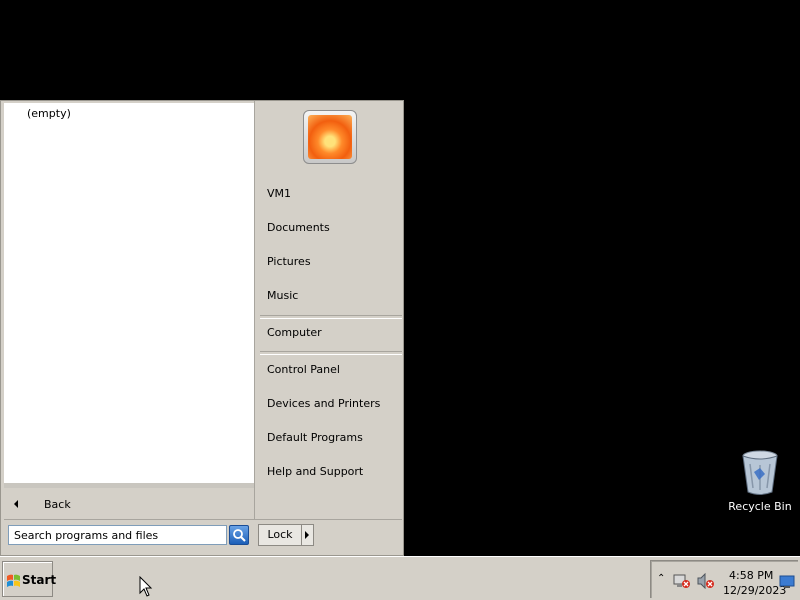 The image size is (800, 600). I want to click on recycle-bin-icon, so click(760, 472).